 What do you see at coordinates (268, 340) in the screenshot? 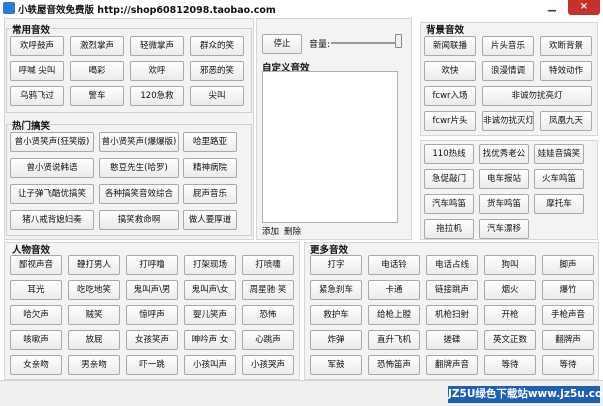
I see `people-button-20: 心跳声` at bounding box center [268, 340].